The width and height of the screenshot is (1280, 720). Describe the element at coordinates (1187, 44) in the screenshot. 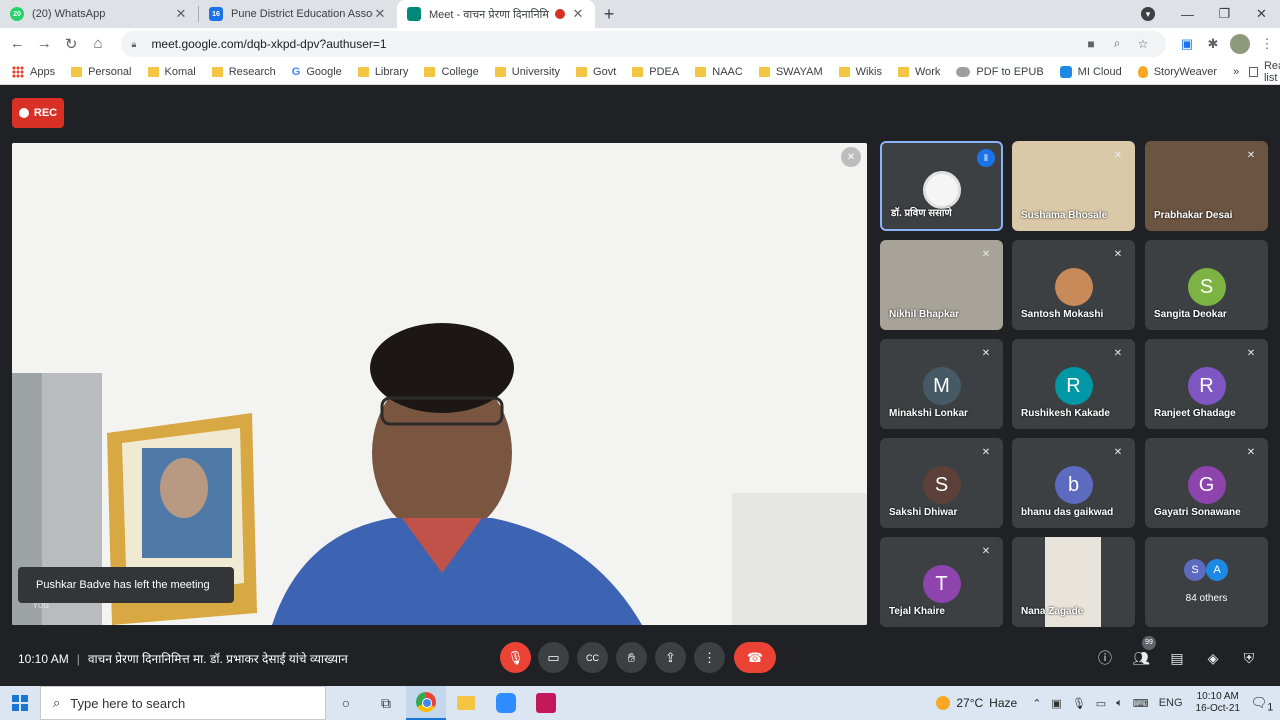

I see `cast-icon: ▣` at that location.